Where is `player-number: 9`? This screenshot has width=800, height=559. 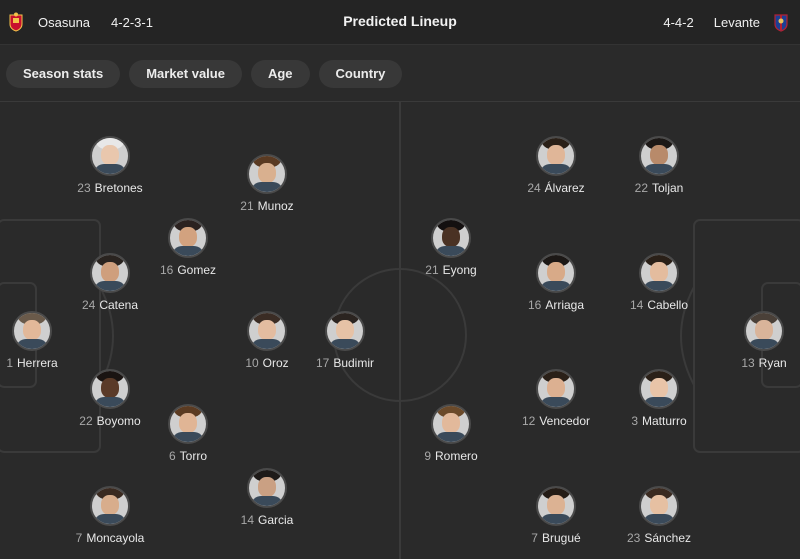
player-number: 9 is located at coordinates (427, 456).